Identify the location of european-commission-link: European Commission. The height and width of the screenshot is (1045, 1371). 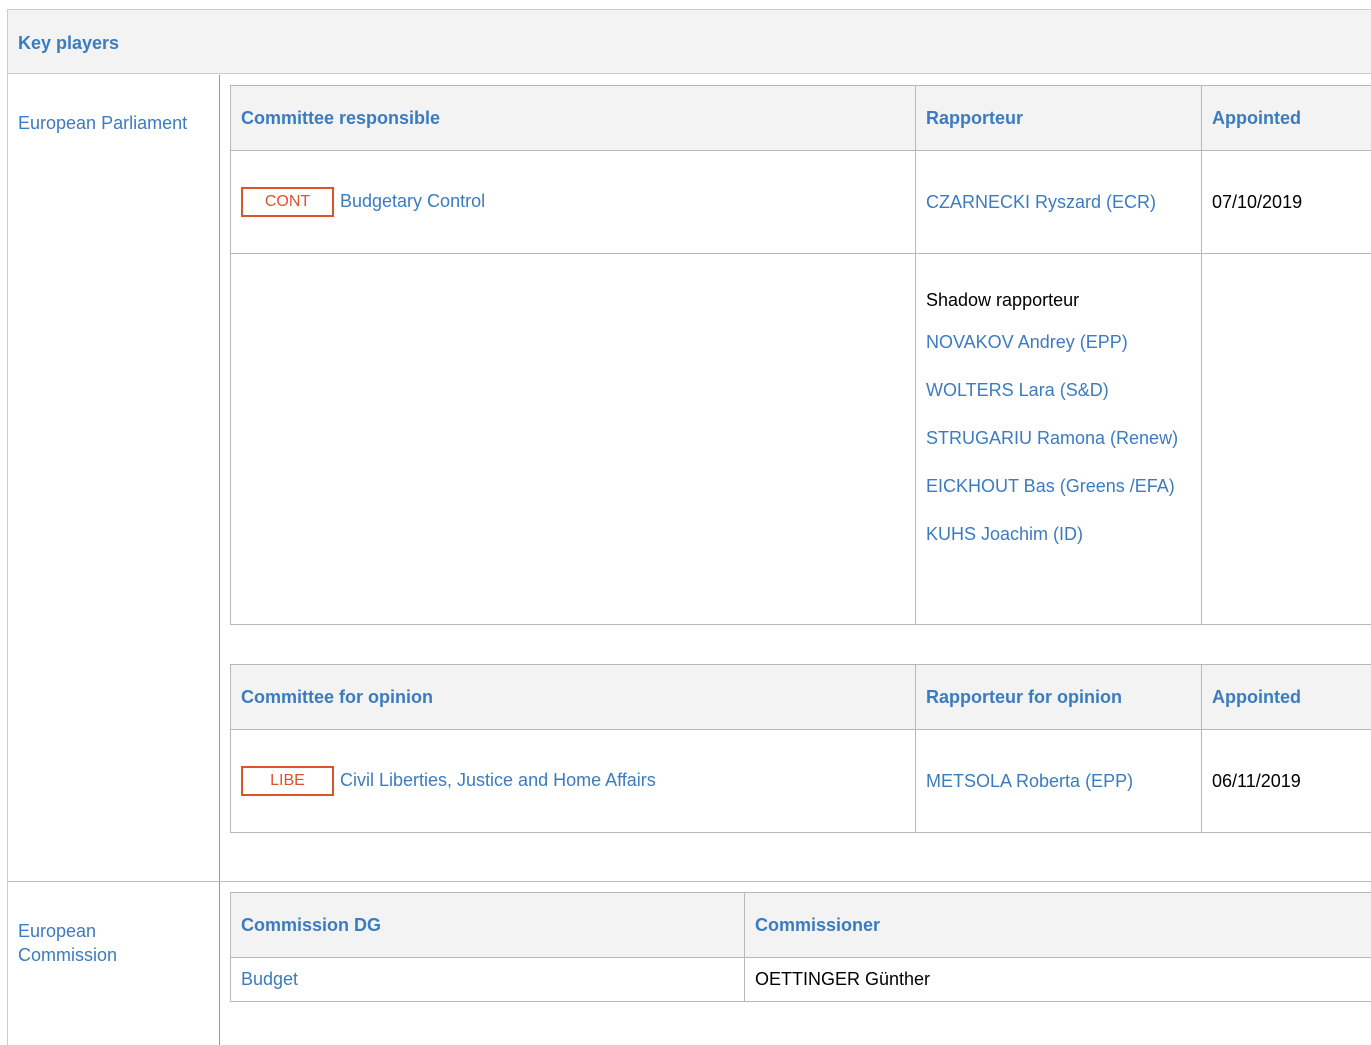
(88, 943).